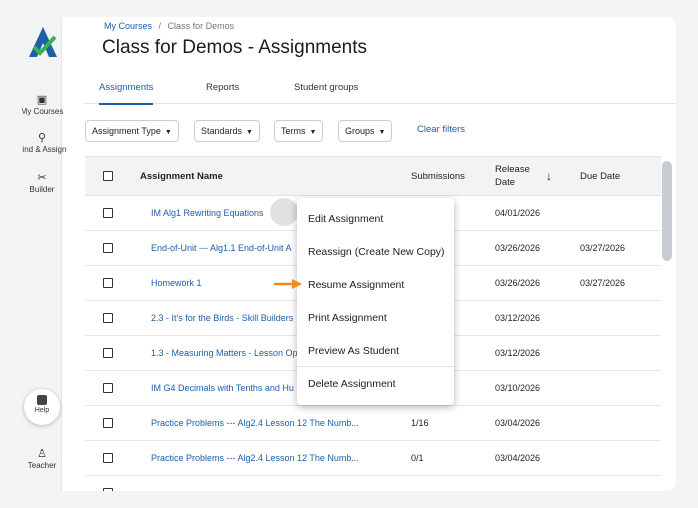 This screenshot has height=508, width=698. What do you see at coordinates (347, 318) in the screenshot?
I see `menu-print-assignment: Print Assignment` at bounding box center [347, 318].